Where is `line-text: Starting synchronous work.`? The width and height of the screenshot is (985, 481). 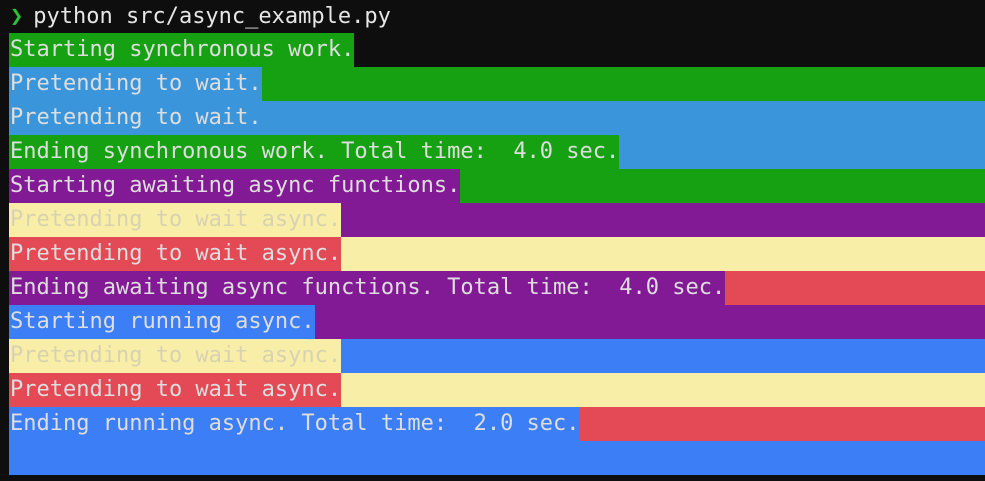
line-text: Starting synchronous work. is located at coordinates (182, 50).